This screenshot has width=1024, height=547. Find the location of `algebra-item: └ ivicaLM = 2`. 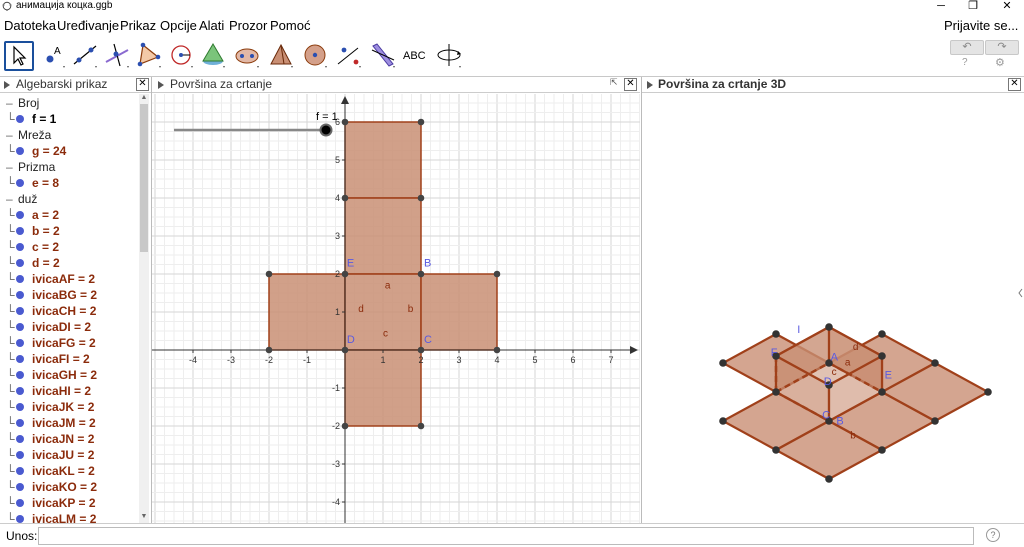

algebra-item: └ ivicaLM = 2 is located at coordinates (70, 517).